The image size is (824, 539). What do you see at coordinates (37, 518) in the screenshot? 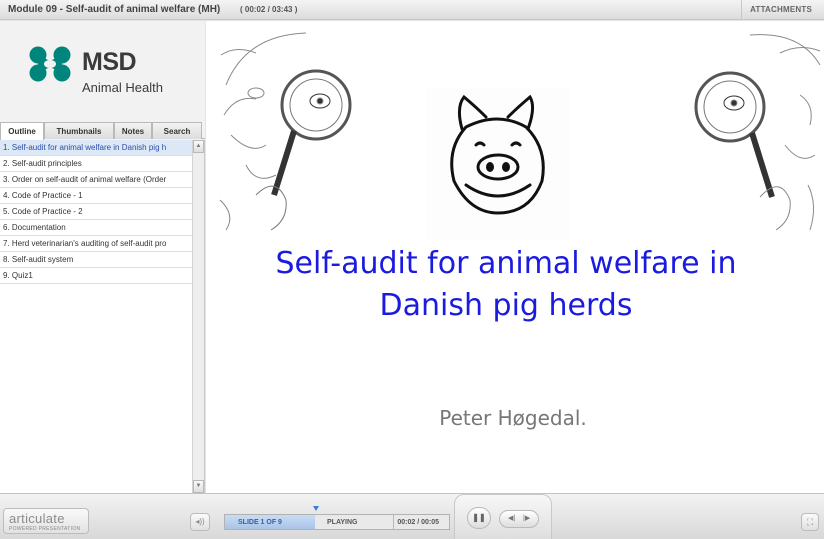
I see `articulate-wordmark: articulate` at bounding box center [37, 518].